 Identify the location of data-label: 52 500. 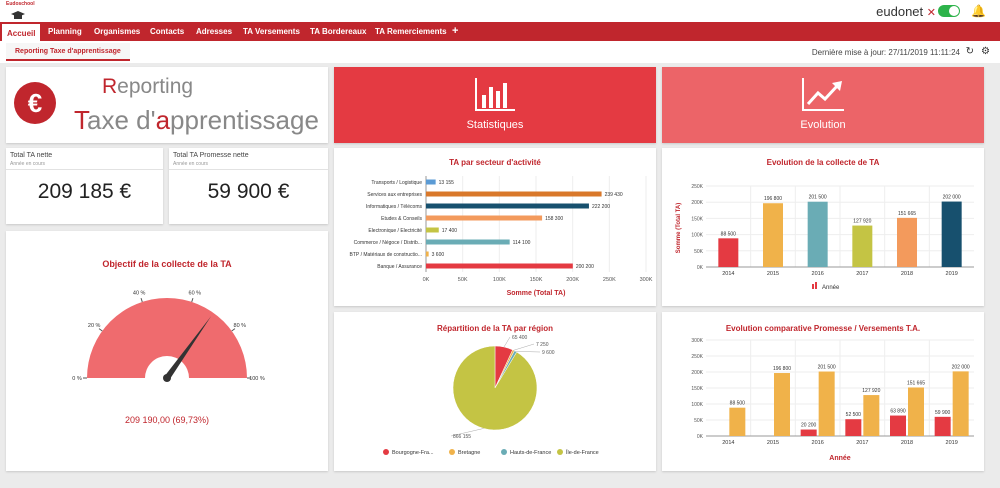
(854, 415).